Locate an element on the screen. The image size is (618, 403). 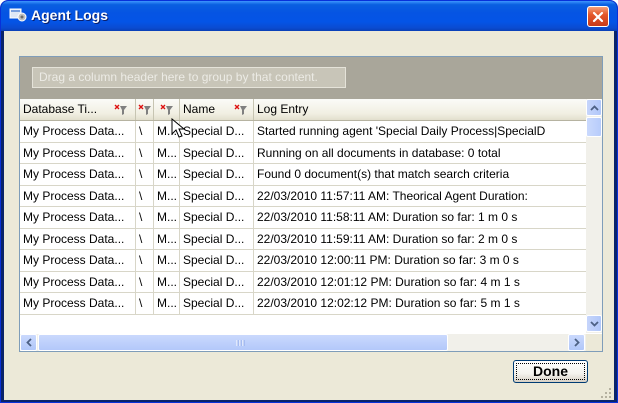
chevron-up-icon is located at coordinates (594, 107).